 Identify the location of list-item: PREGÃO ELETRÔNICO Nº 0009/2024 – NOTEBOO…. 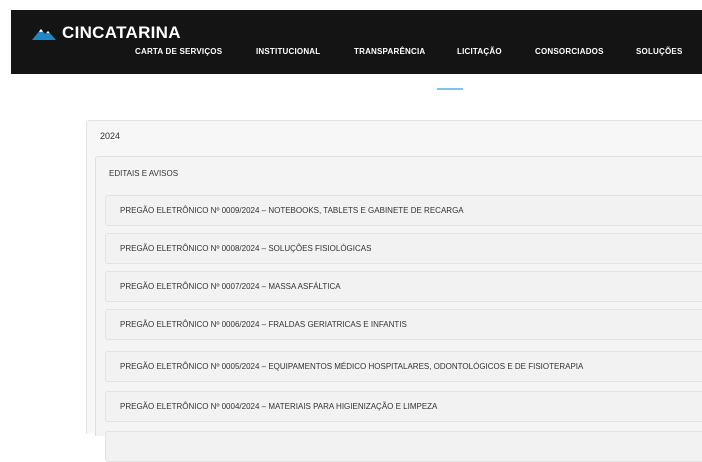
(403, 210).